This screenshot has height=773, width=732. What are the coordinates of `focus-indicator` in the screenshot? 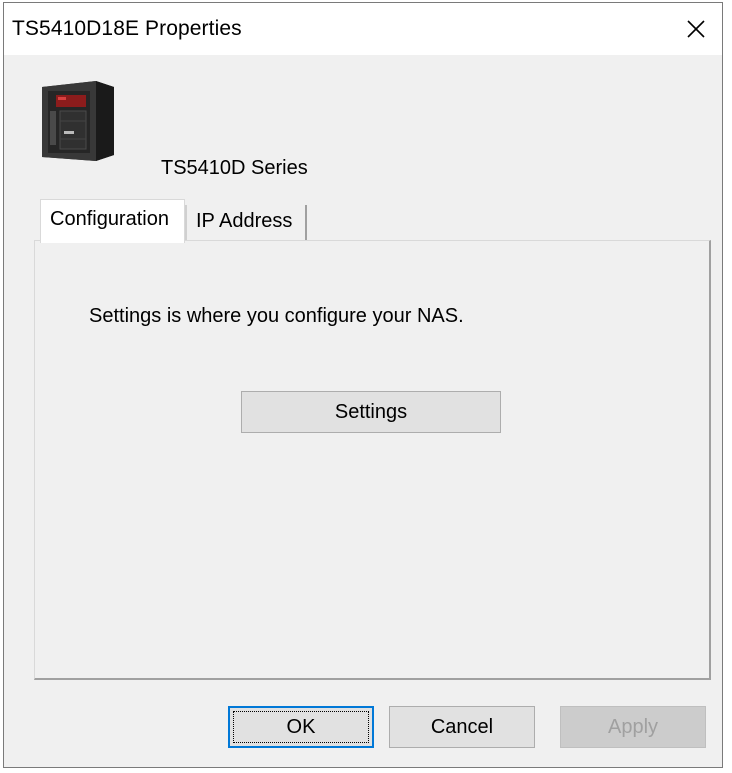 It's located at (301, 727).